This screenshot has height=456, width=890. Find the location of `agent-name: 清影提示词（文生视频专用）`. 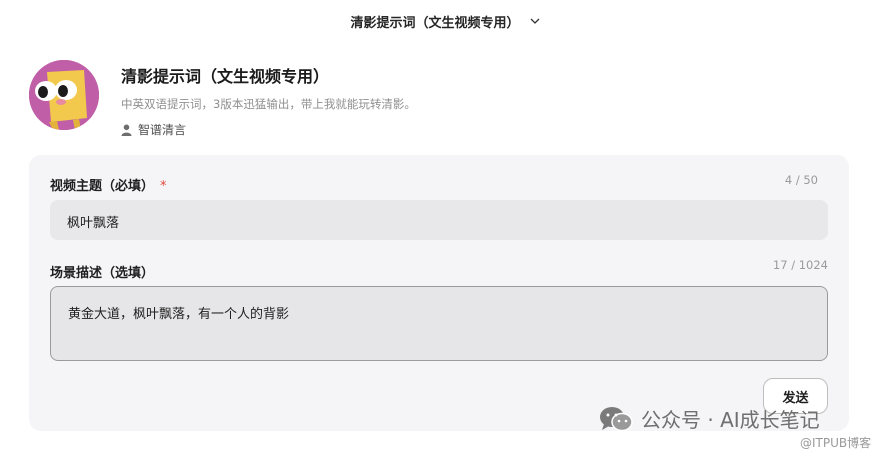

agent-name: 清影提示词（文生视频专用） is located at coordinates (225, 76).